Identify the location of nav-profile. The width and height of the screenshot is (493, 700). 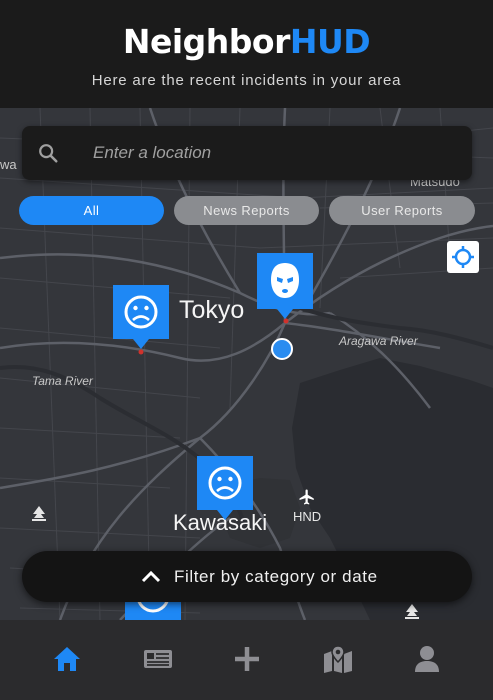
(427, 660).